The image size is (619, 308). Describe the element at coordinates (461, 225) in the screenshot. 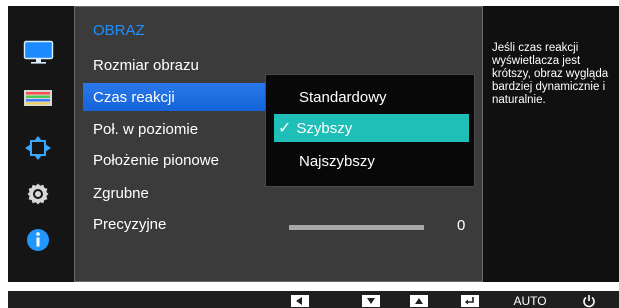

I see `fine-adjustment-value: 0` at that location.